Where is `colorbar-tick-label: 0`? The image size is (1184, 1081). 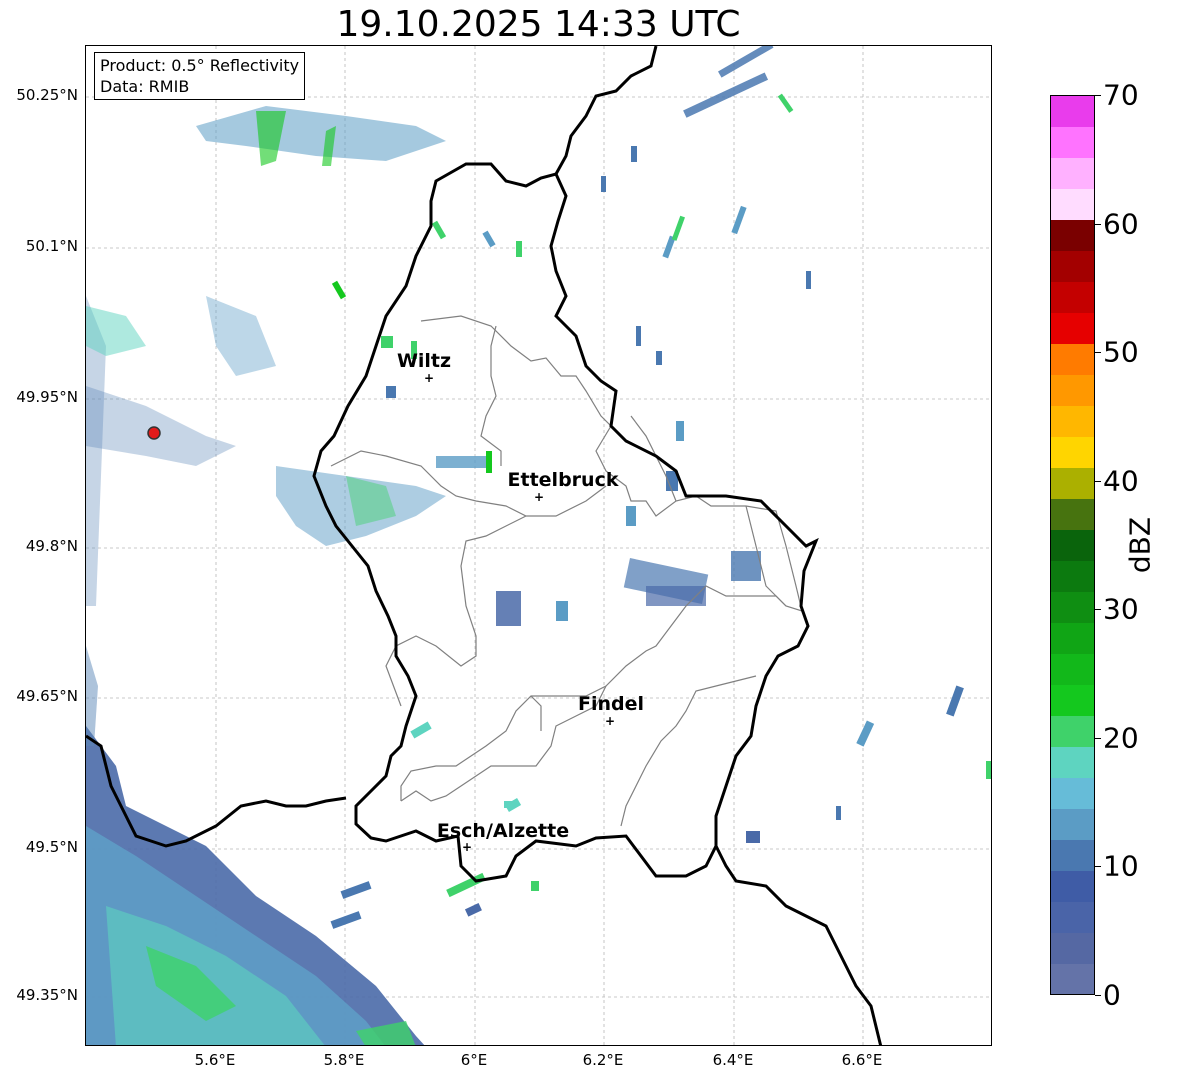 colorbar-tick-label: 0 is located at coordinates (1112, 995).